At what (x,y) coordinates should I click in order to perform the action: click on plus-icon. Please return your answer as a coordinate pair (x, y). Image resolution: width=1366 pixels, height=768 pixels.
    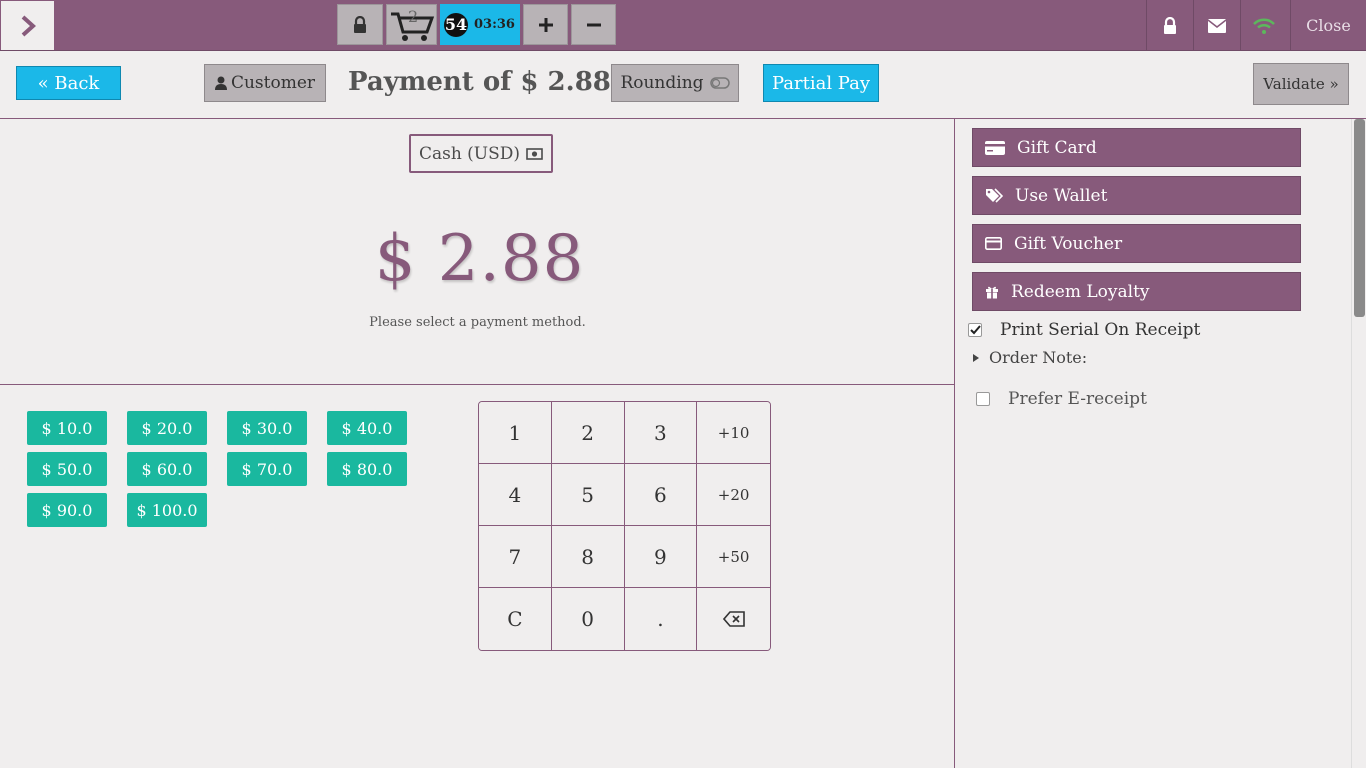
    Looking at the image, I should click on (545, 24).